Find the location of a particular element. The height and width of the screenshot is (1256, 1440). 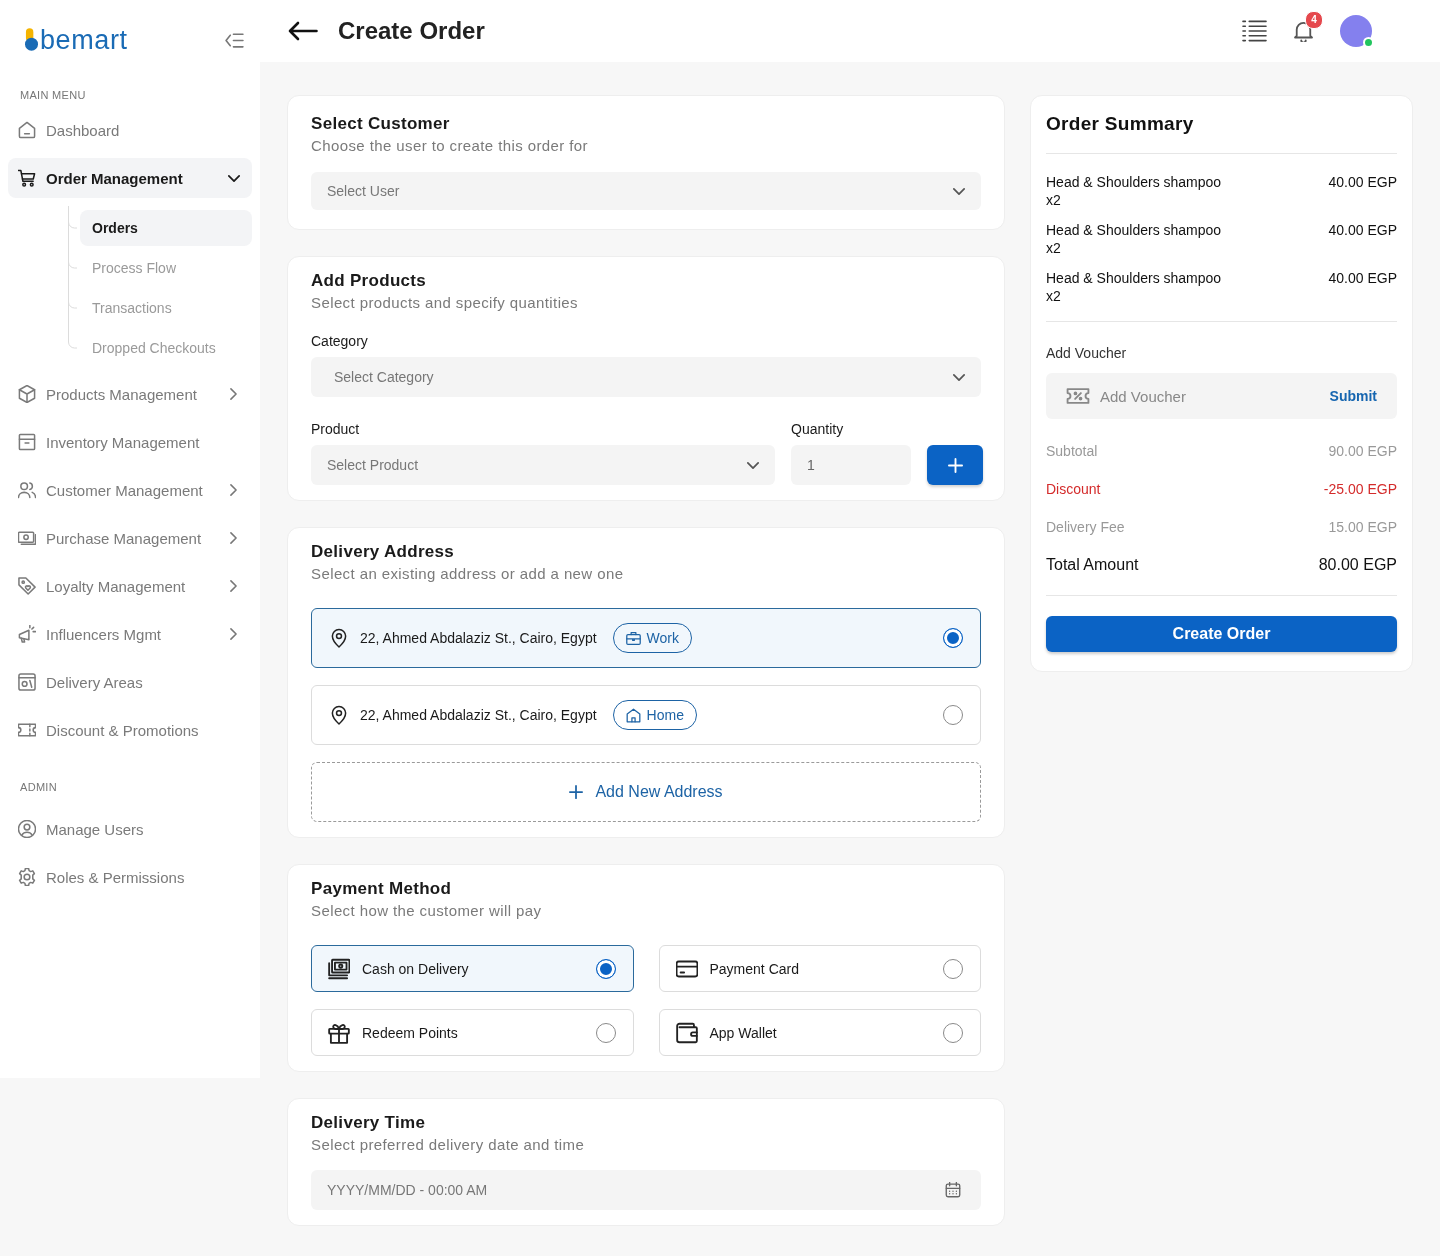

gift-icon is located at coordinates (339, 1032).